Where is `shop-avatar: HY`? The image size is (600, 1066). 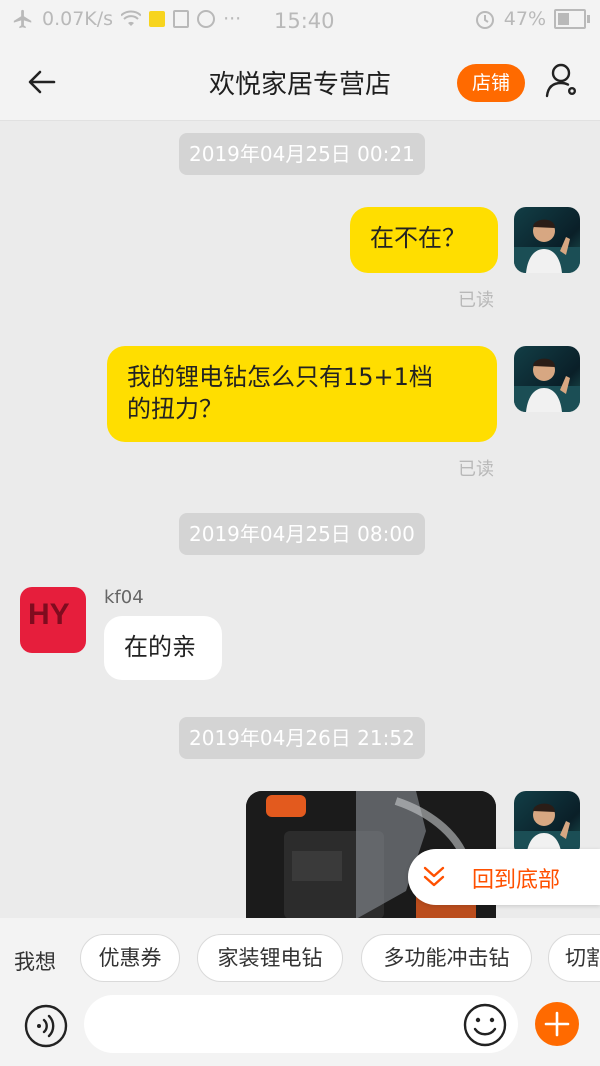
shop-avatar: HY is located at coordinates (53, 620).